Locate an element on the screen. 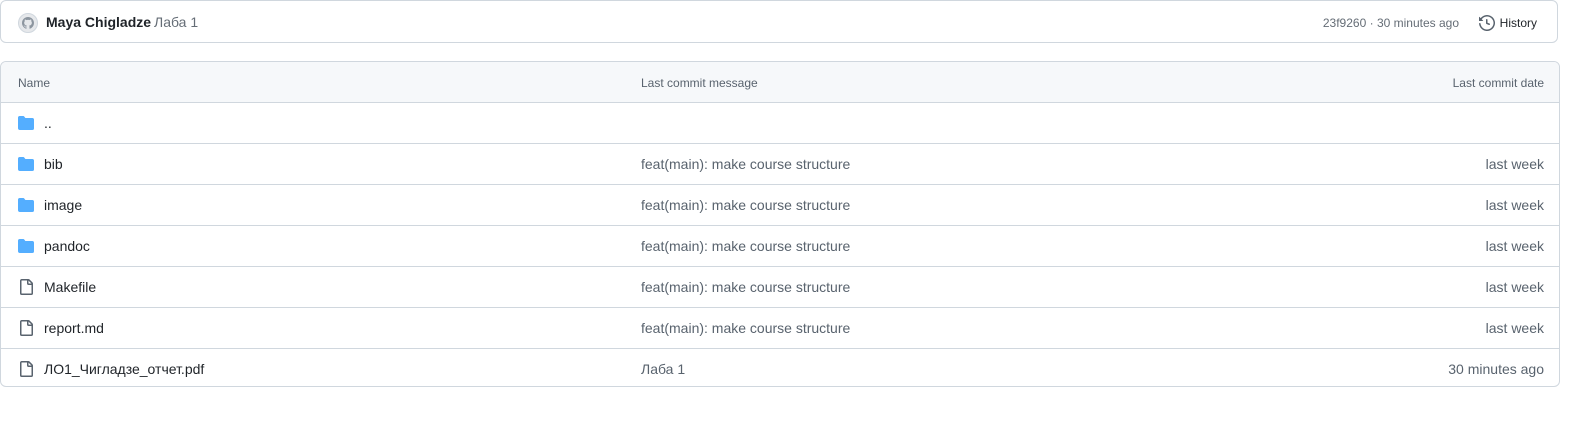  commit-author-link: Maya Chigladze is located at coordinates (98, 22).